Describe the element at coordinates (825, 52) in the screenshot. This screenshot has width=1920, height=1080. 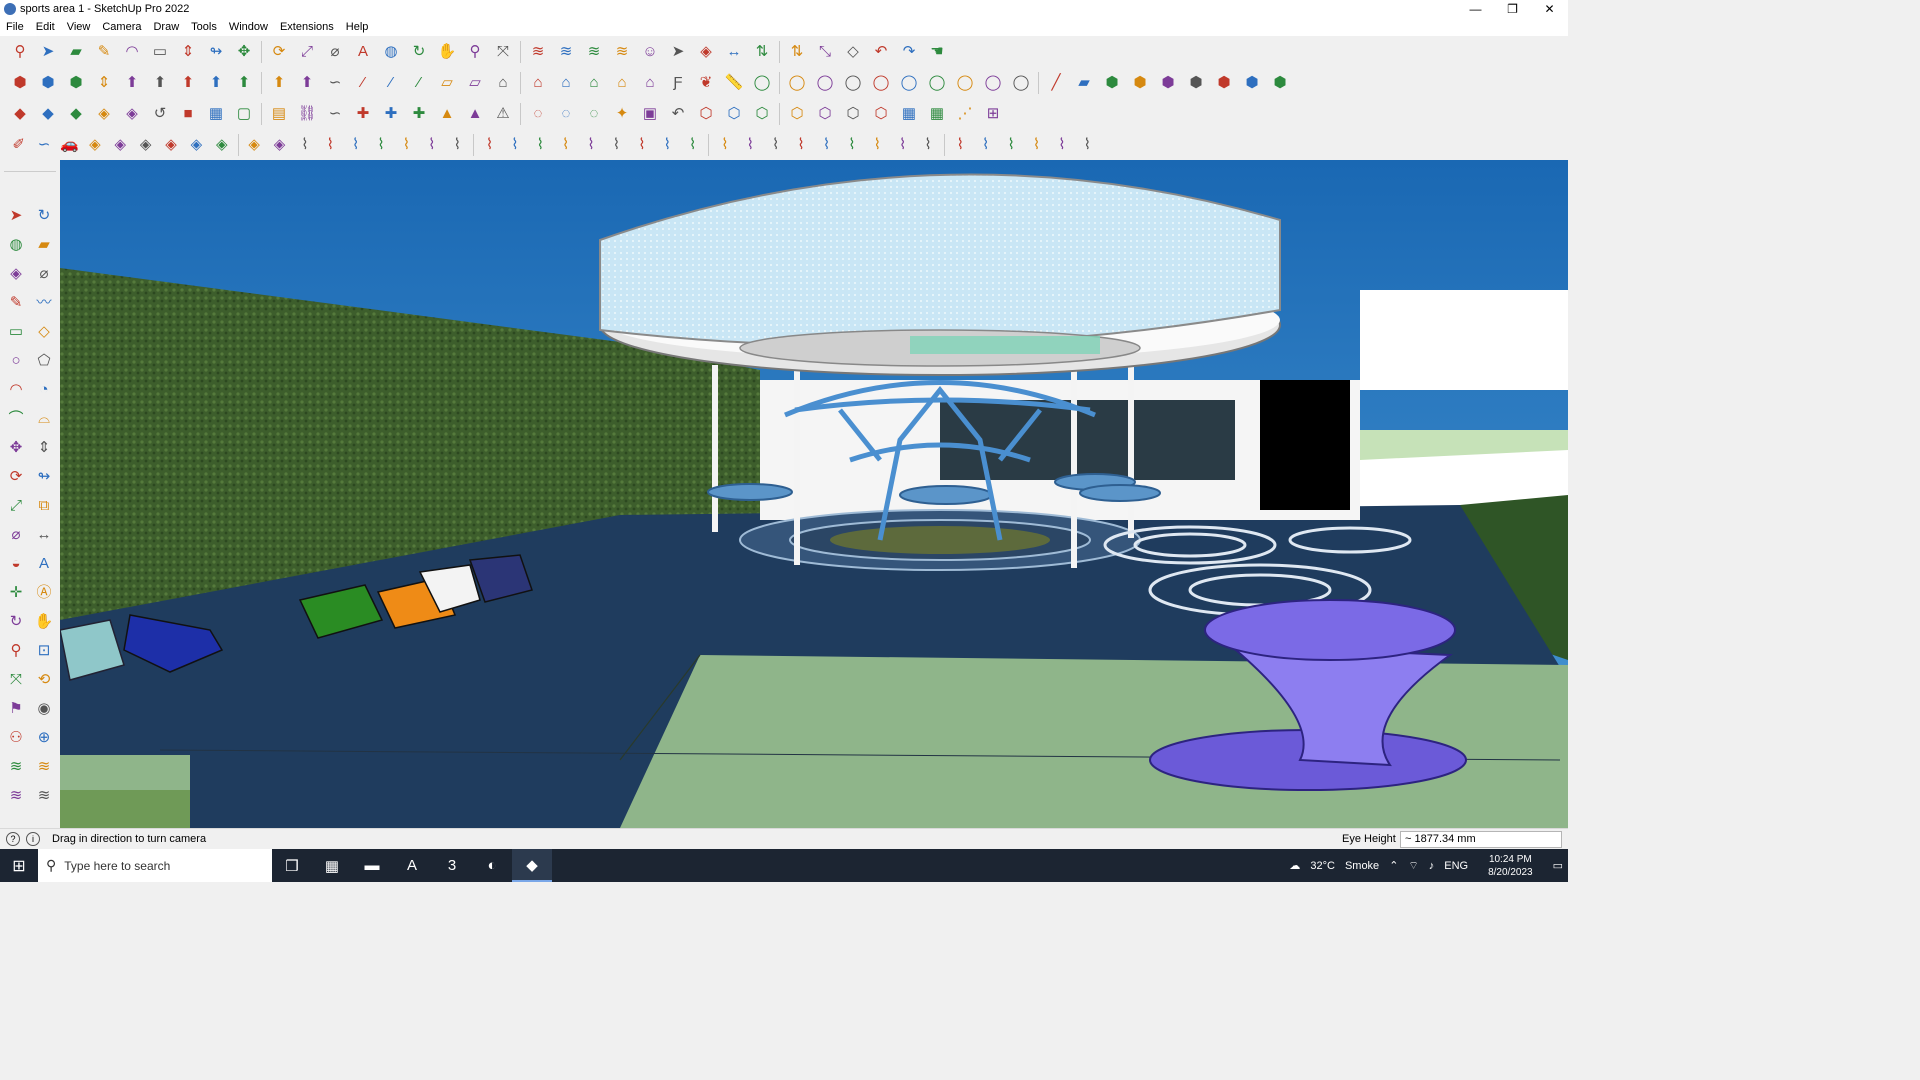
I see `transform-icon: ⤡` at that location.